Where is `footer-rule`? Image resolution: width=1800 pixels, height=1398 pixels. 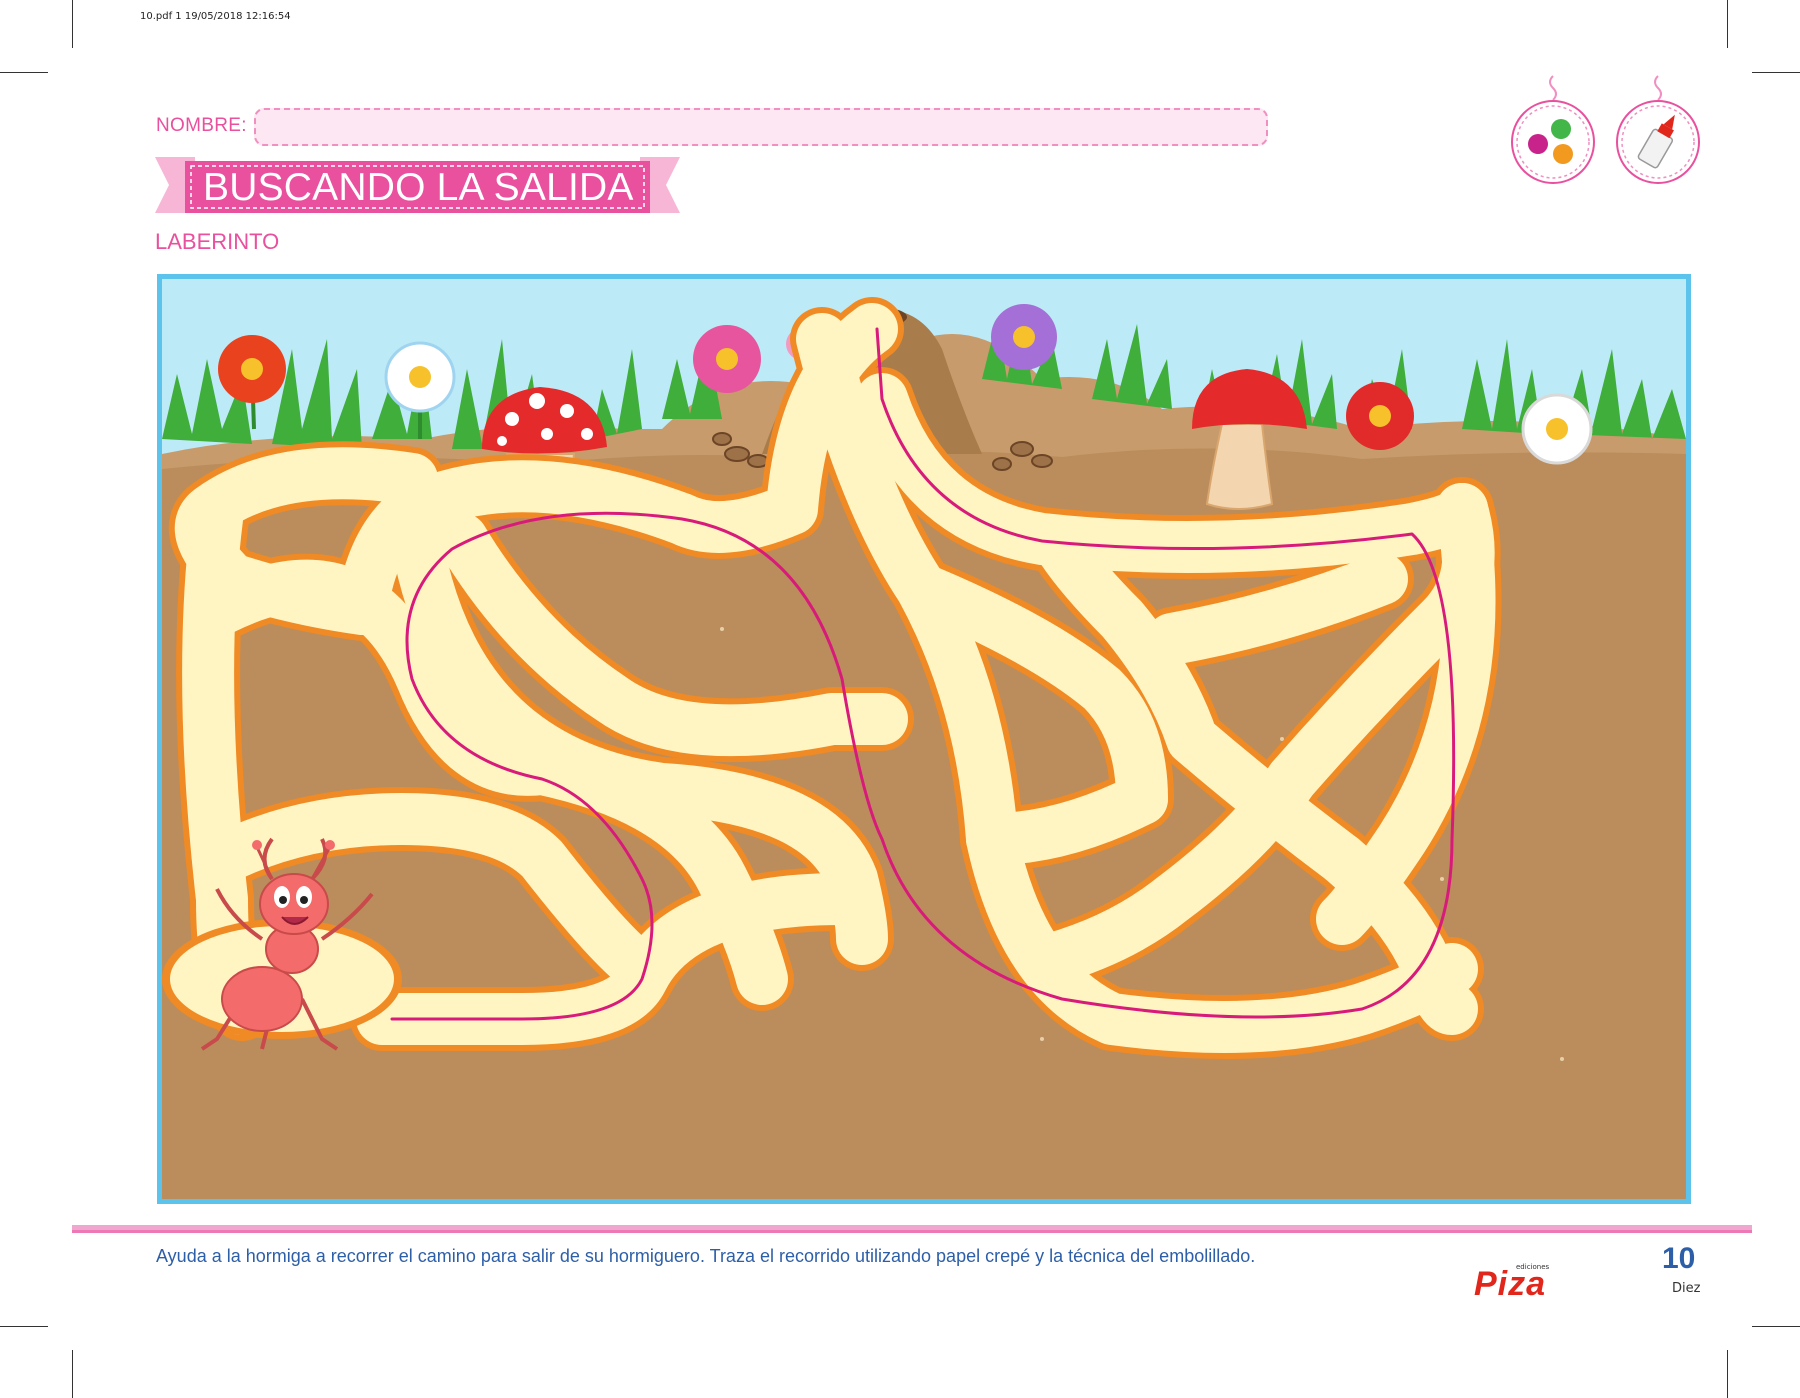 footer-rule is located at coordinates (912, 1229).